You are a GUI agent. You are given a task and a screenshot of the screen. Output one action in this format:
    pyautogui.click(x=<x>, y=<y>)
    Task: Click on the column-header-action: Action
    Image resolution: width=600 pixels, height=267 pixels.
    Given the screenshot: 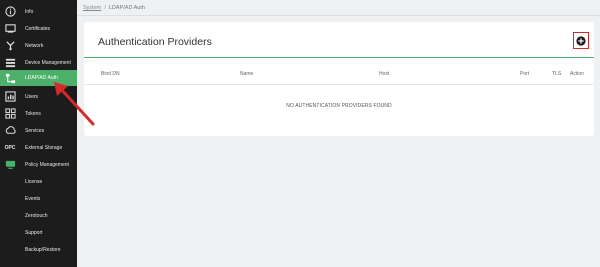 What is the action you would take?
    pyautogui.click(x=577, y=74)
    